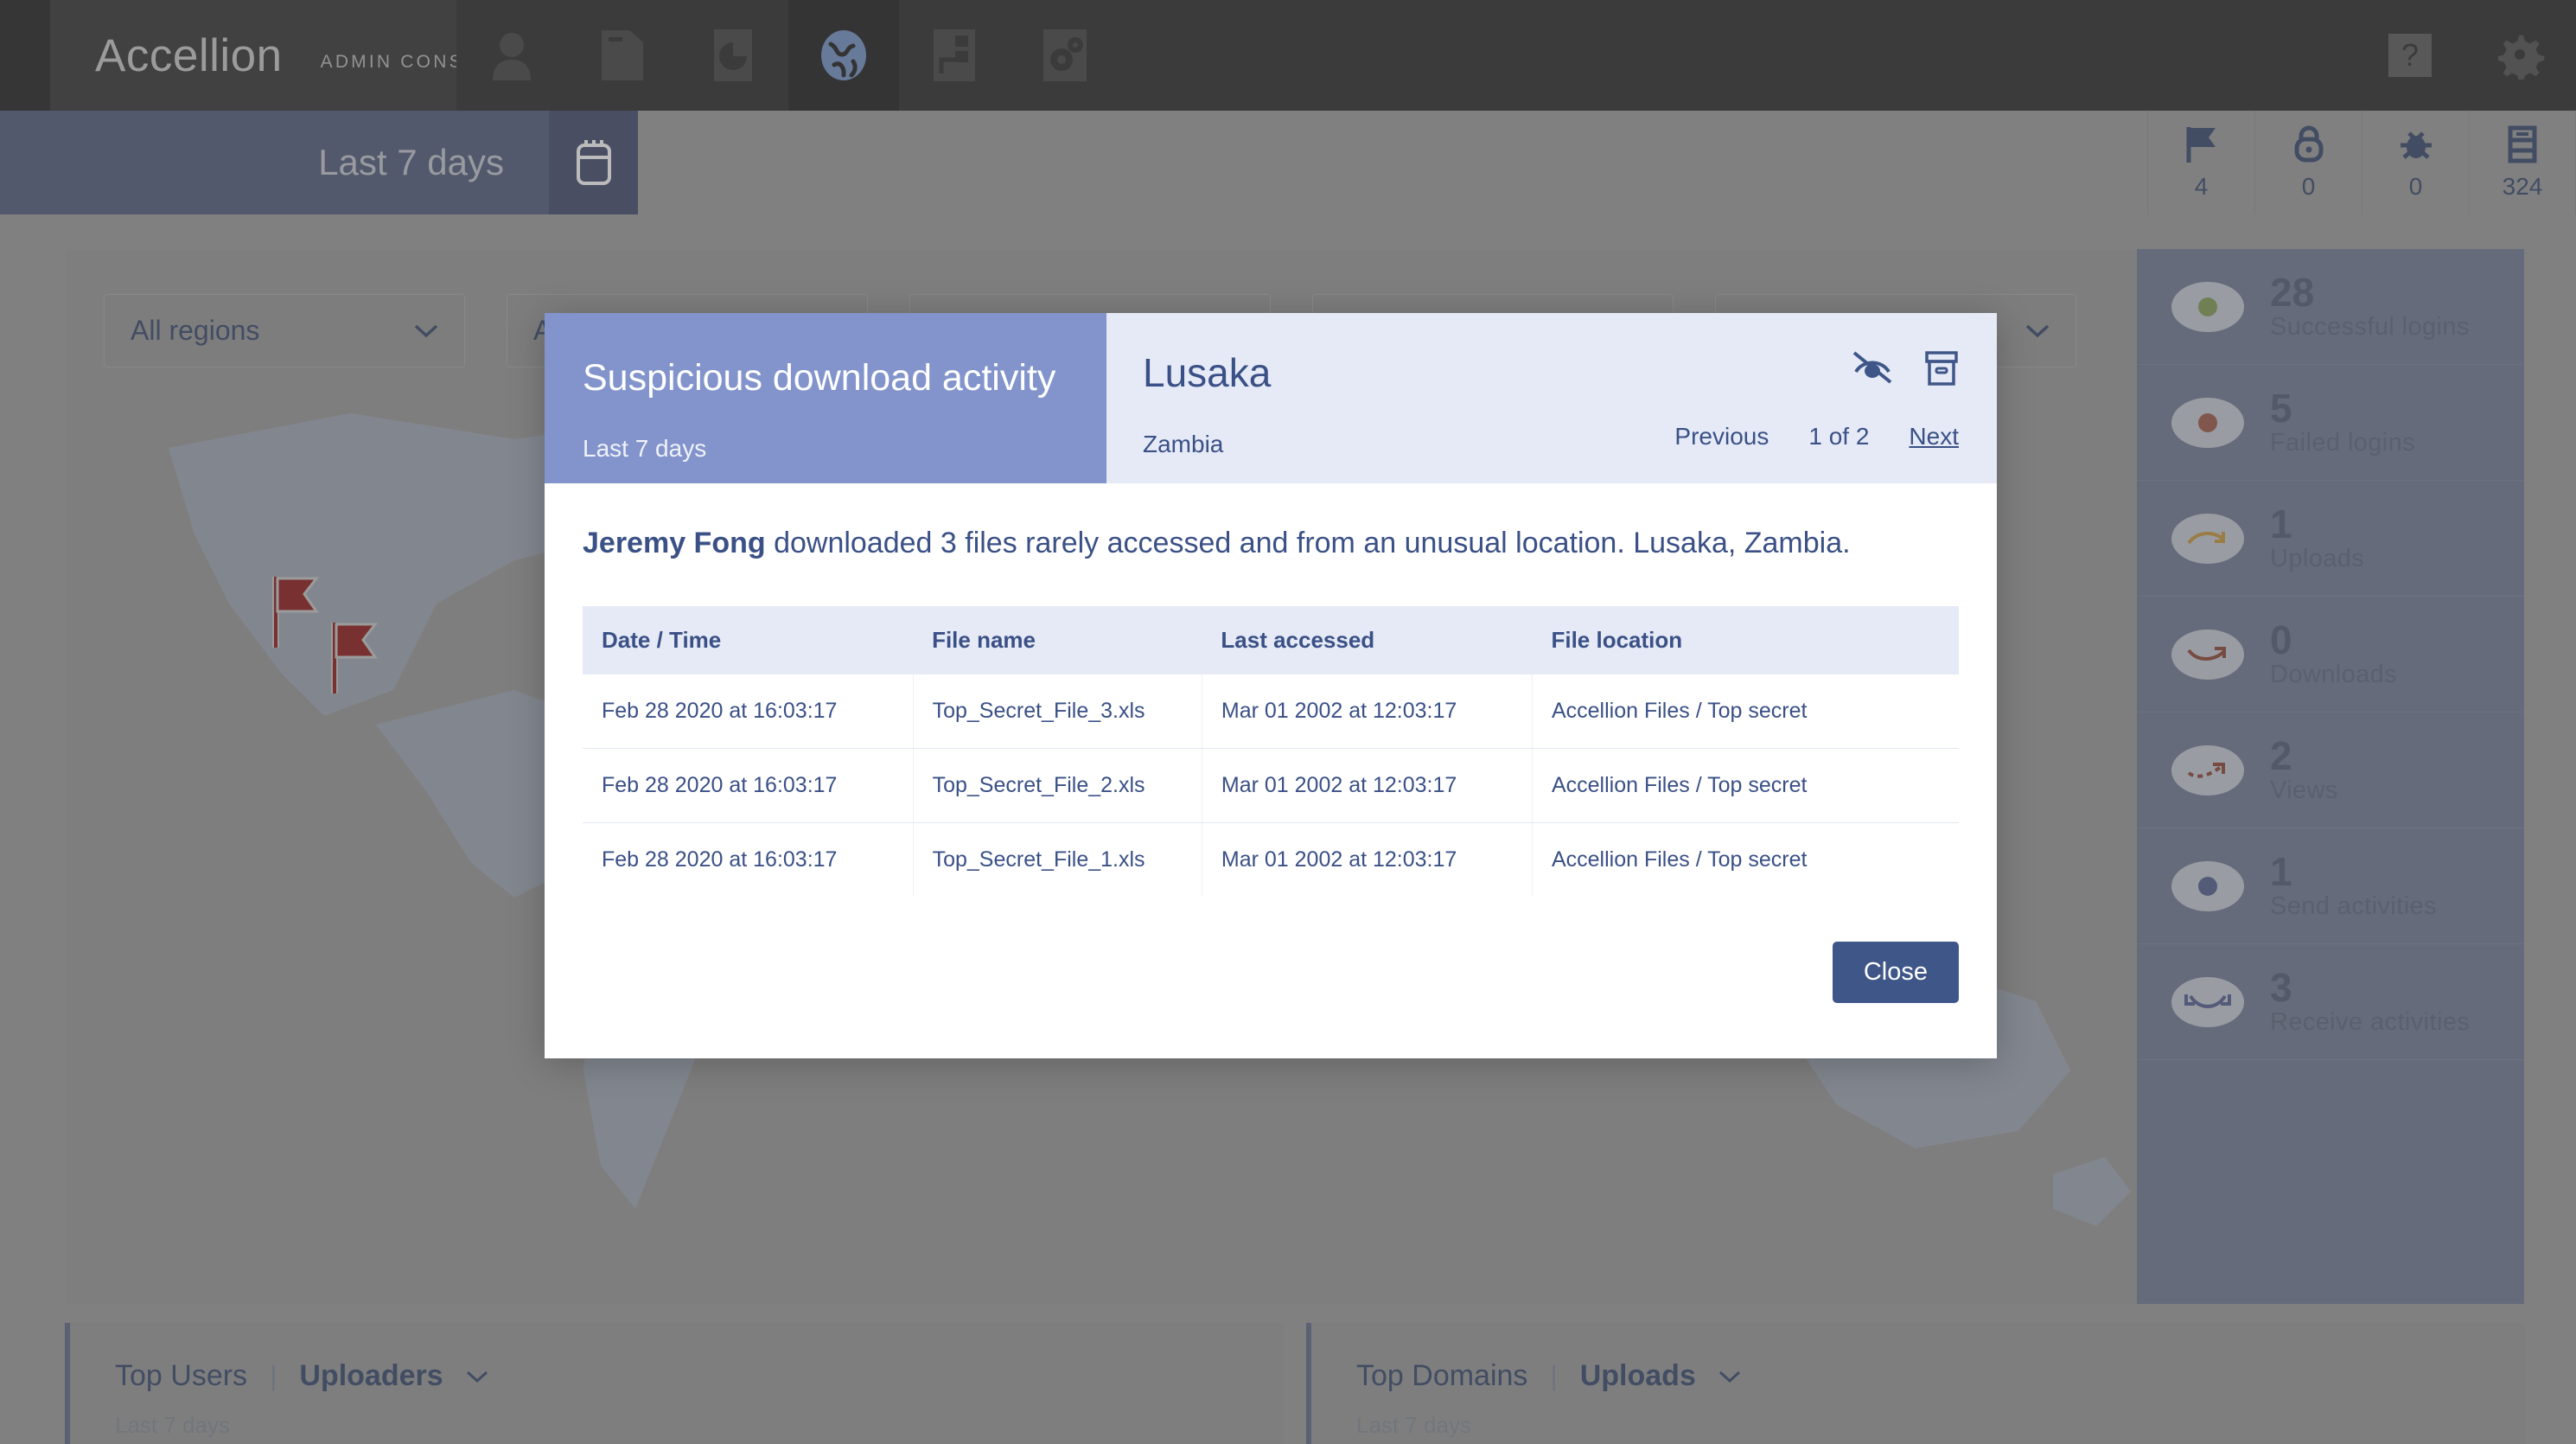  I want to click on modal-location-section: Lusaka Zambia Previous 1 of 2 Next, so click(1551, 398).